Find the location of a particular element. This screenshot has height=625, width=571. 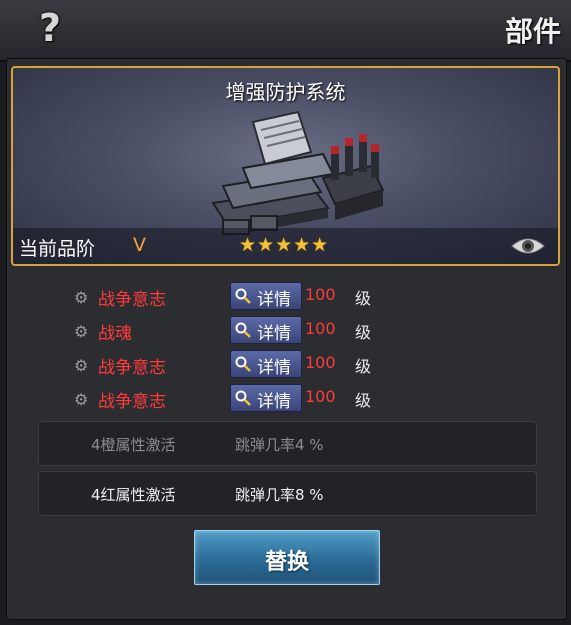

set-bonus-red: 4红属性激活 跳弹几率8 % is located at coordinates (287, 493).